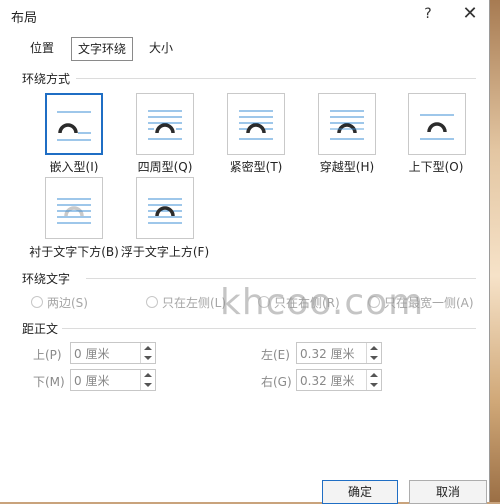 The height and width of the screenshot is (504, 500). What do you see at coordinates (74, 211) in the screenshot?
I see `behind-text-icon` at bounding box center [74, 211].